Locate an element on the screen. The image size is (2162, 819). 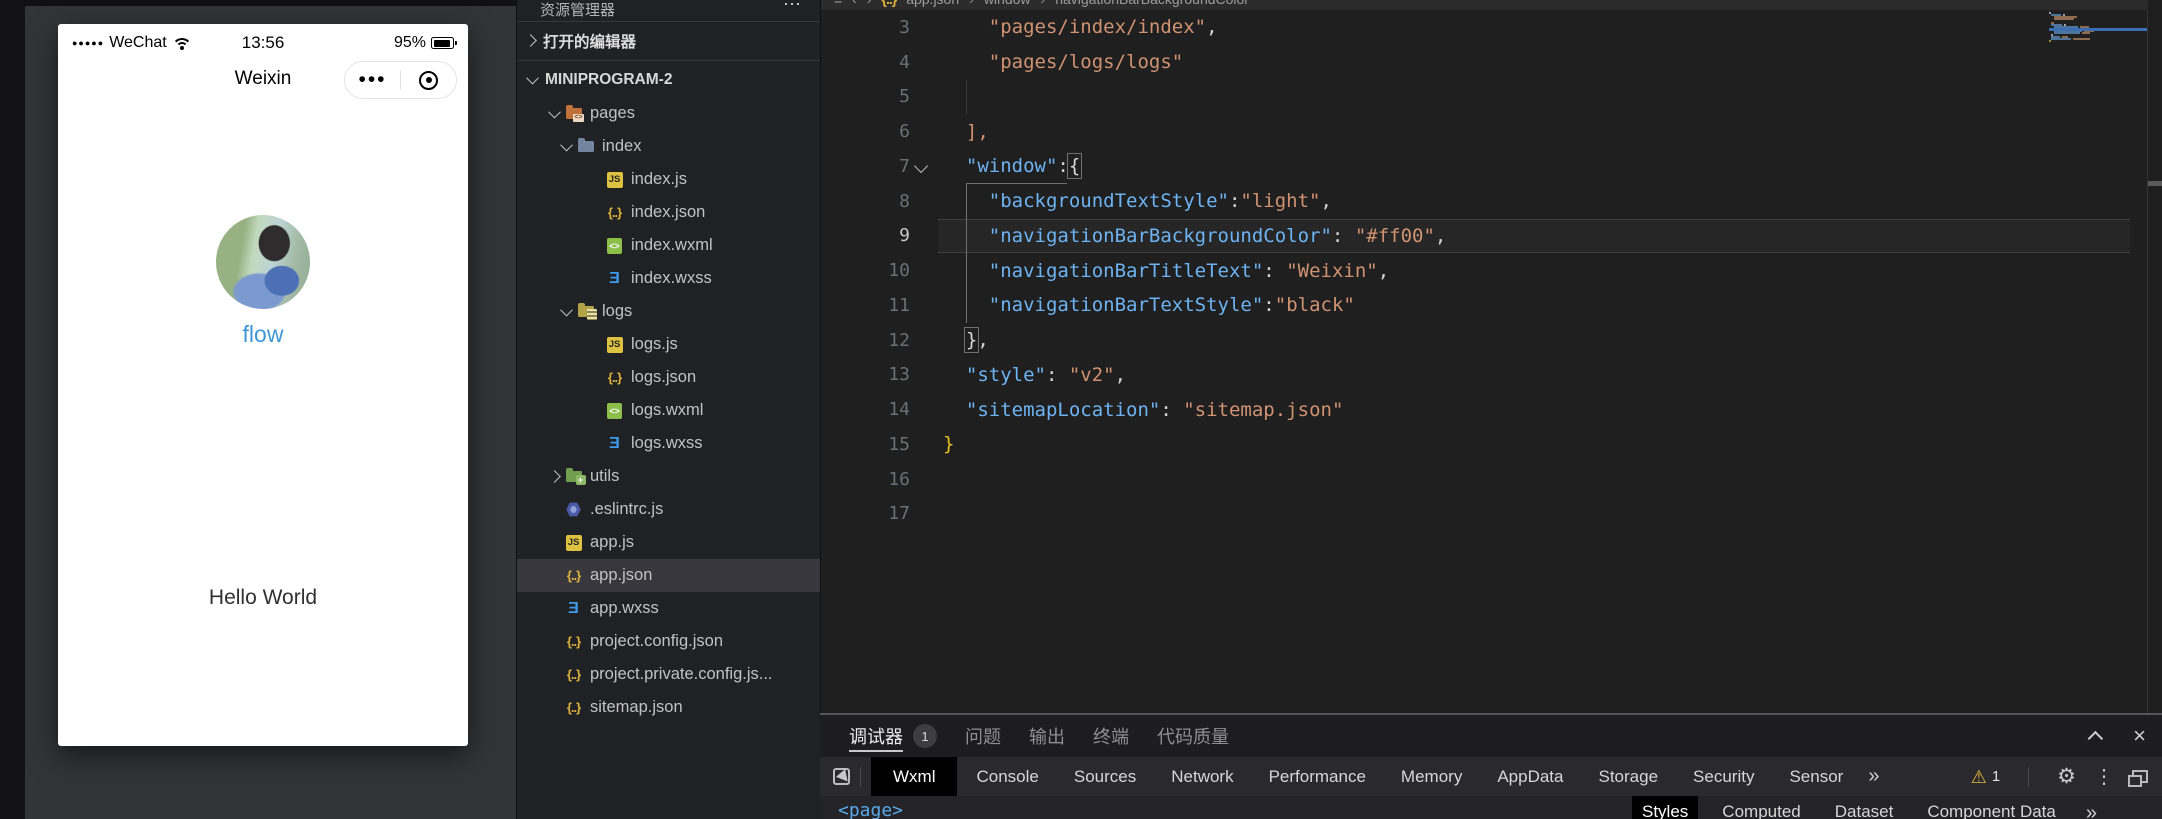
devtools-tab-performance: Performance is located at coordinates (1317, 776).